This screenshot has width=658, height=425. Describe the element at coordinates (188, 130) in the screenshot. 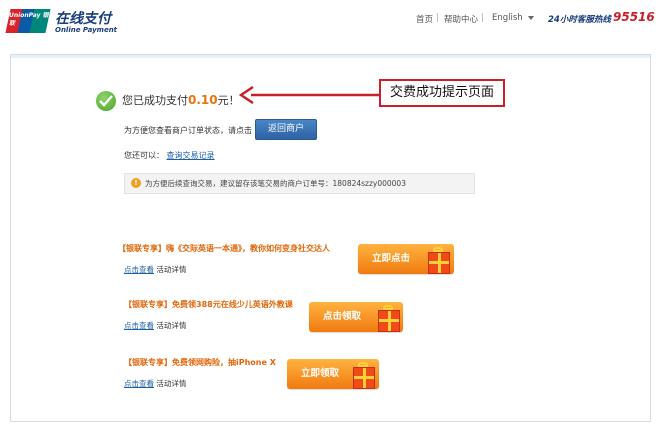

I see `order-status-hint: 为方便您查看商户订单状态，请点击` at that location.